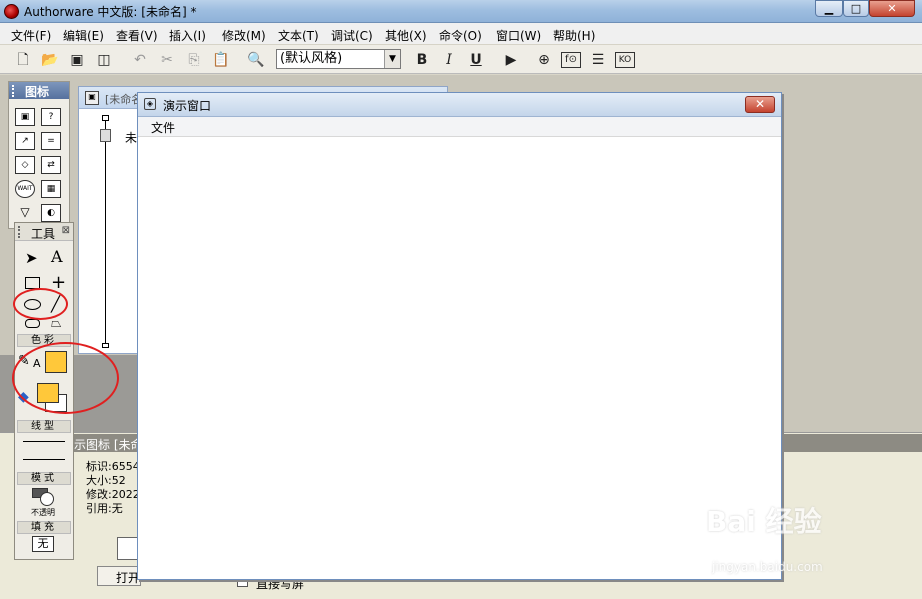  I want to click on framework-tool-icon: ▦, so click(51, 189).